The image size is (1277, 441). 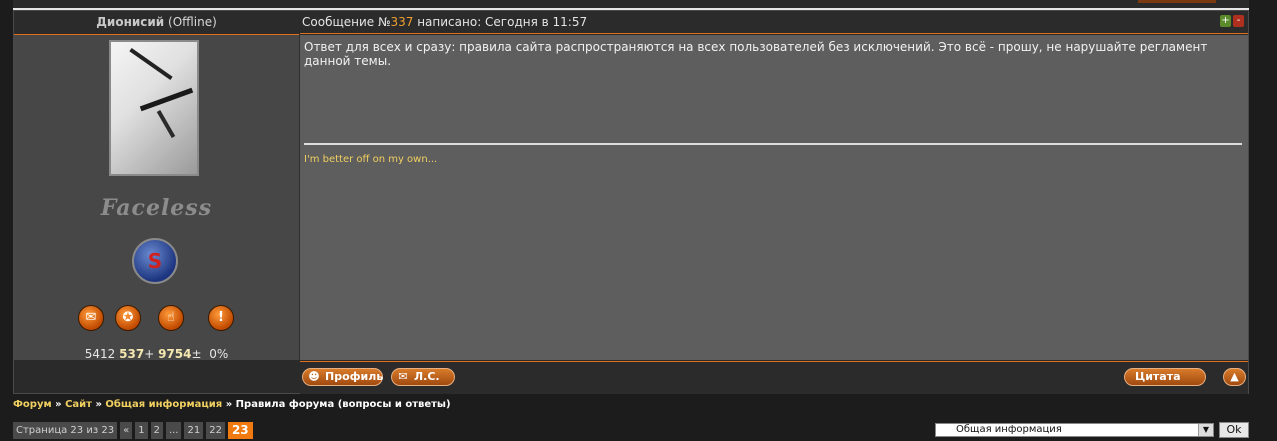 What do you see at coordinates (194, 430) in the screenshot?
I see `pagination-page: 21` at bounding box center [194, 430].